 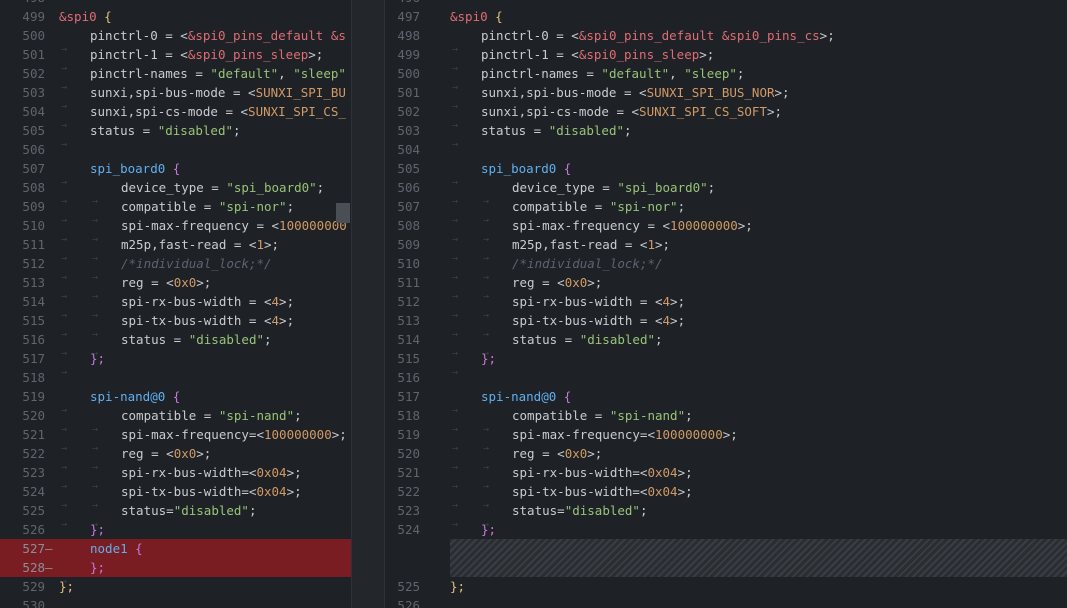 What do you see at coordinates (548, 517) in the screenshot?
I see `code-text: status="disabled";` at bounding box center [548, 517].